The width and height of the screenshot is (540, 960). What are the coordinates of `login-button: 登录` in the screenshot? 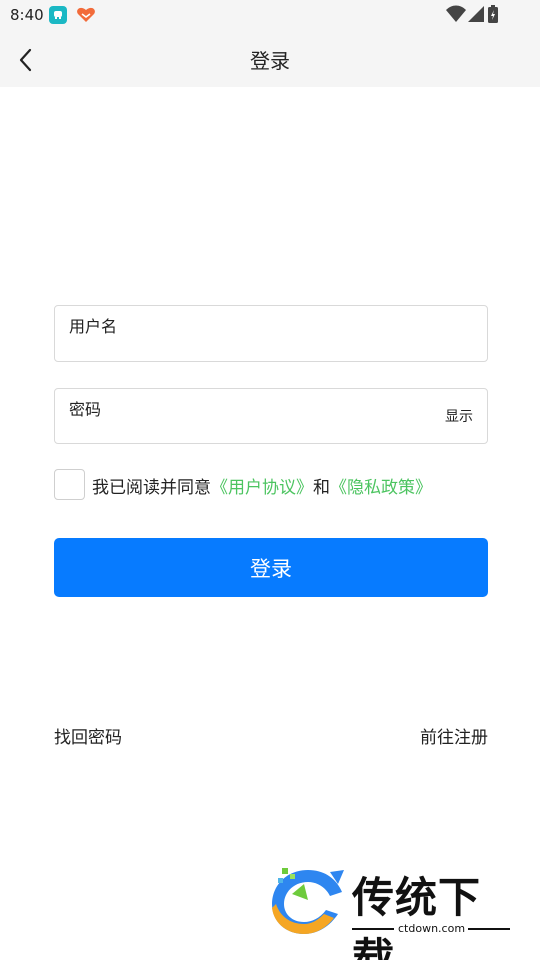 It's located at (271, 567).